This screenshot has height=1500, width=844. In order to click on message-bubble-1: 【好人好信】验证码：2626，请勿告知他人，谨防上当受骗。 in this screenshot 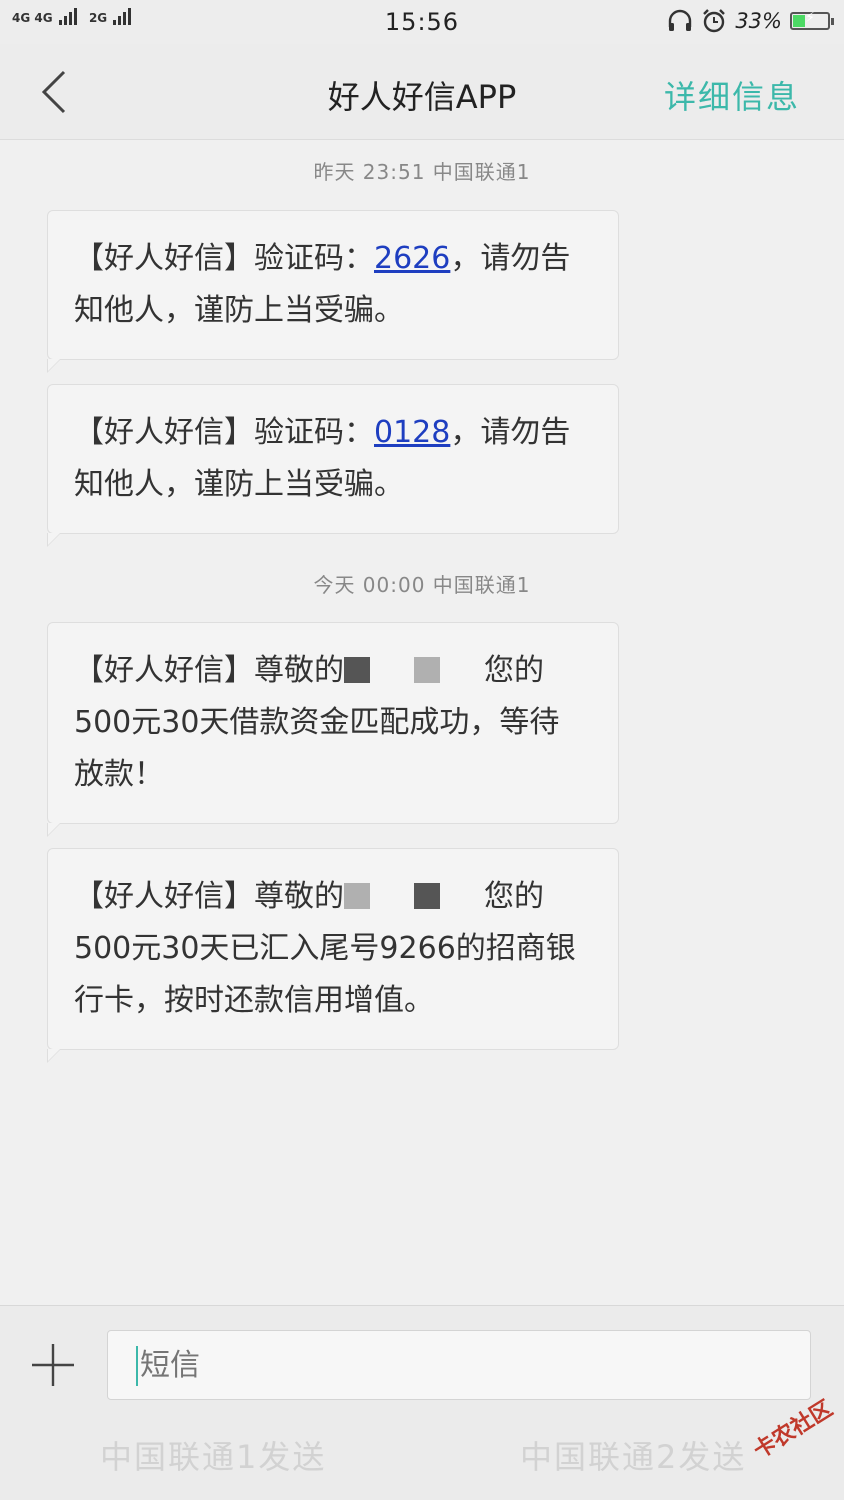, I will do `click(333, 291)`.